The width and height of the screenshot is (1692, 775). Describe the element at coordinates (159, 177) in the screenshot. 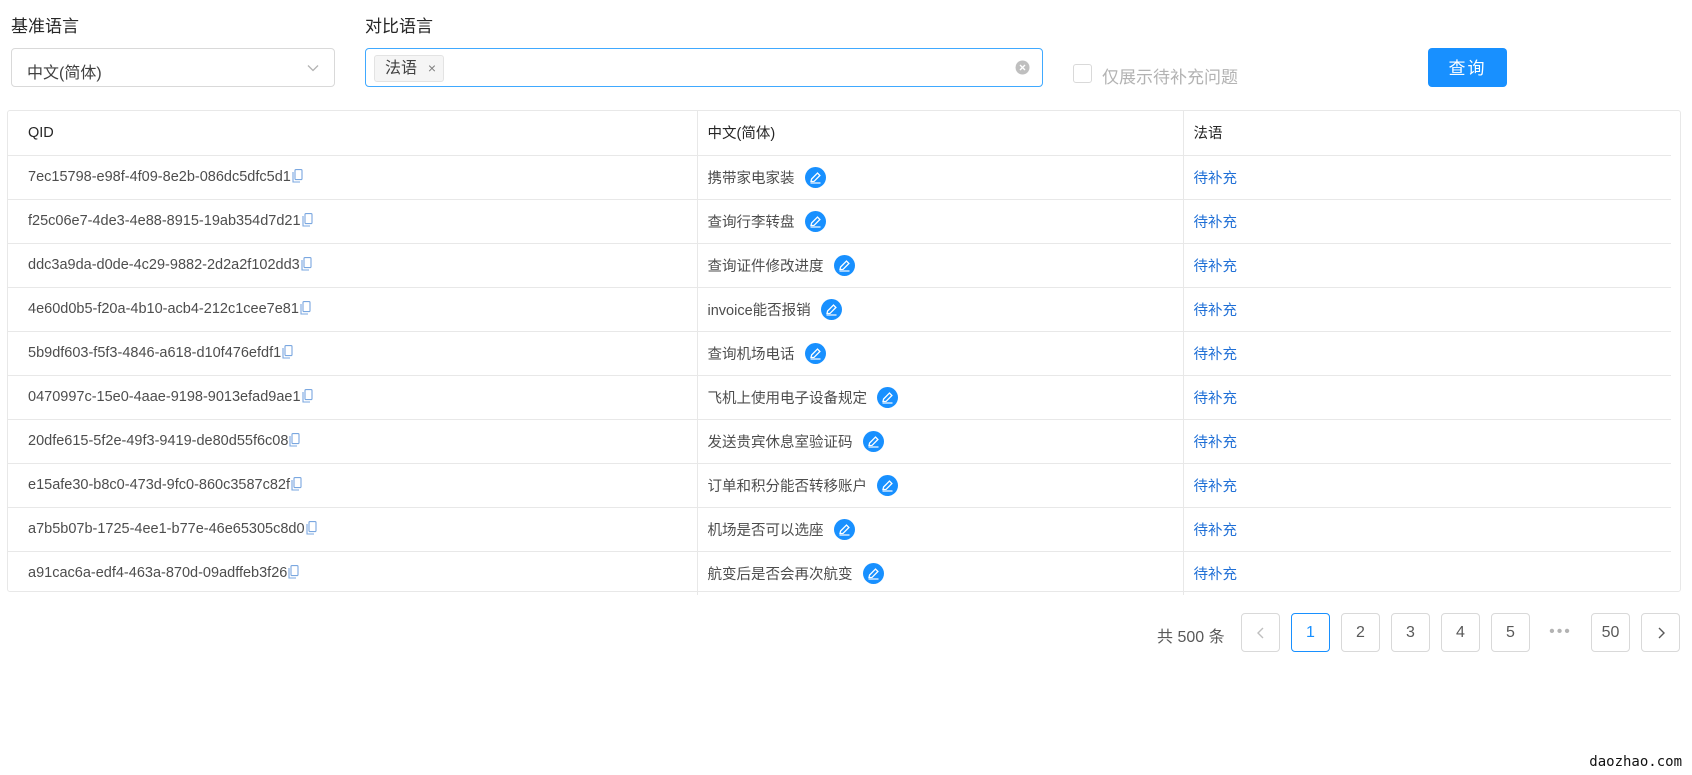

I see `qid-text: 7ec15798-e98f-4f09-8e2b-086dc5dfc5d1` at that location.